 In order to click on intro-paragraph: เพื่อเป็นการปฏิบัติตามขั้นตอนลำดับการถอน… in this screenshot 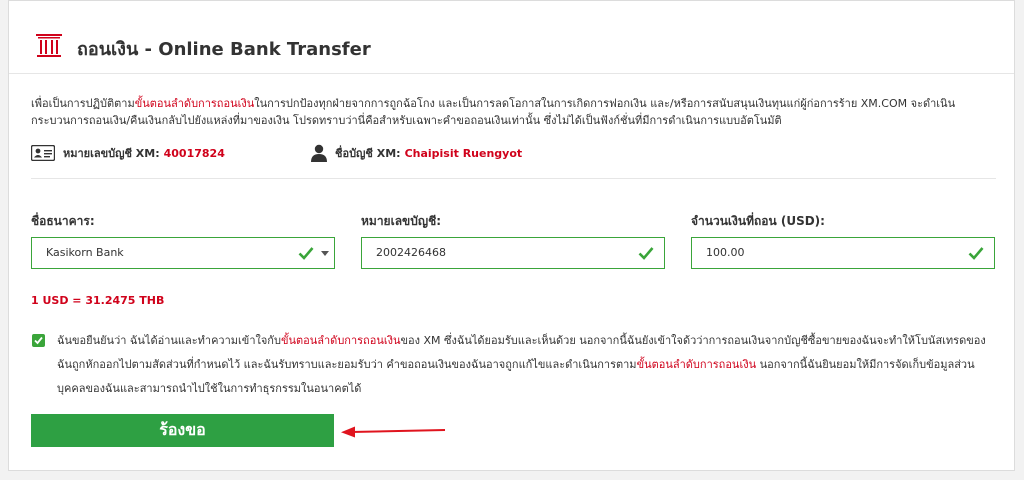, I will do `click(515, 112)`.